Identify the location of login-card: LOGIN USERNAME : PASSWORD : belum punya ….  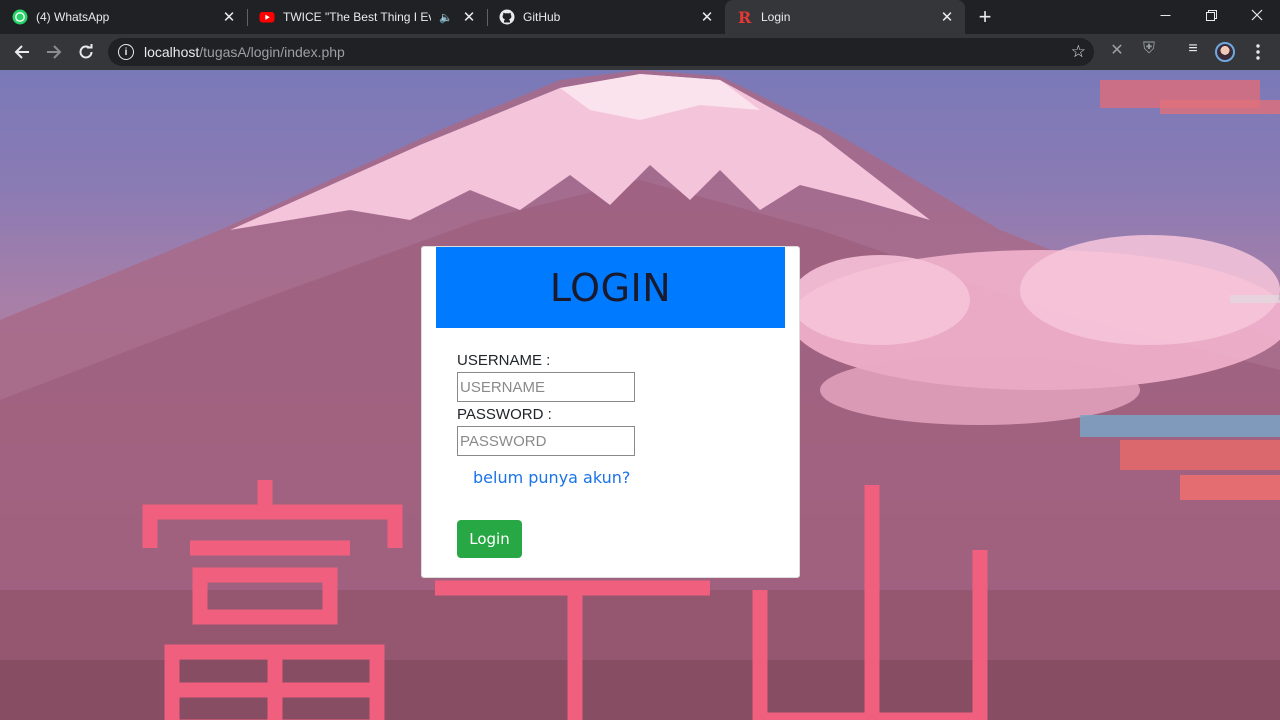
(610, 412).